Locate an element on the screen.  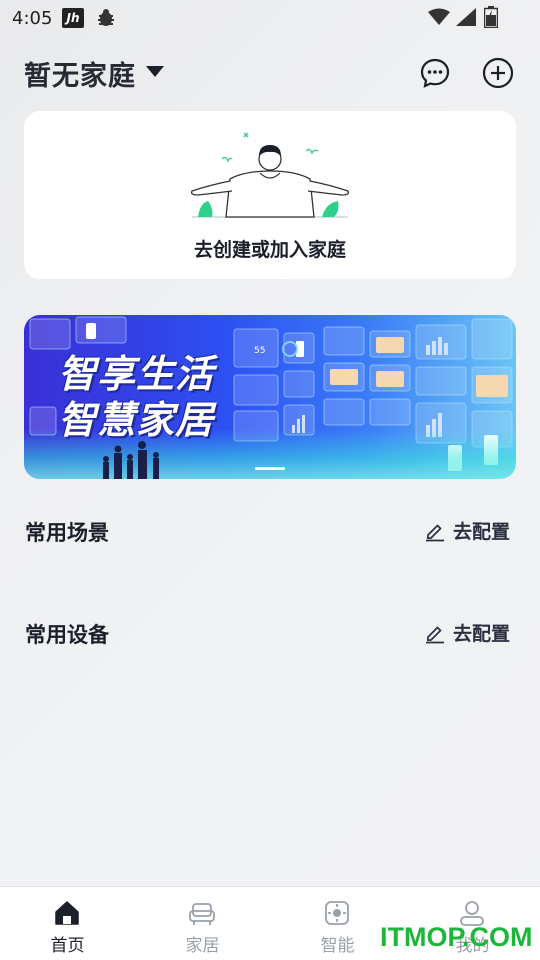
battery-icon is located at coordinates (491, 17).